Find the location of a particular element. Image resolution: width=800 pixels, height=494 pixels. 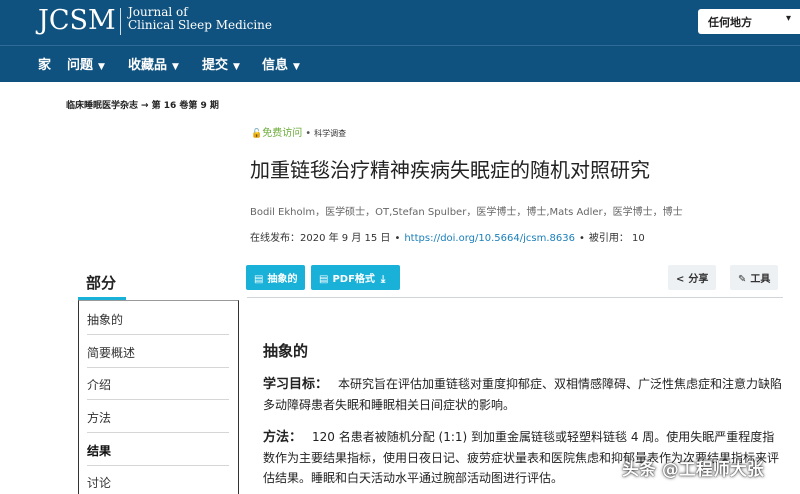

abstract-button: ▤ 抽象的 is located at coordinates (276, 277).